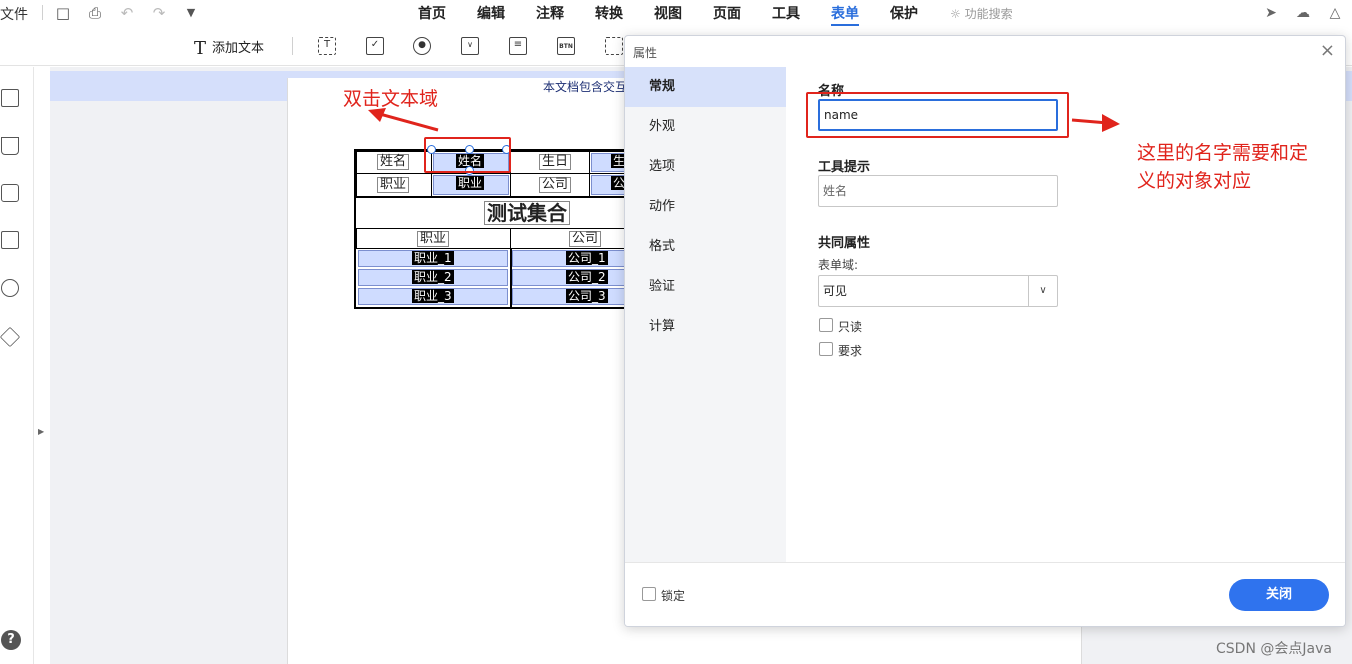 This screenshot has width=1352, height=664. I want to click on search-icon, so click(10, 288).